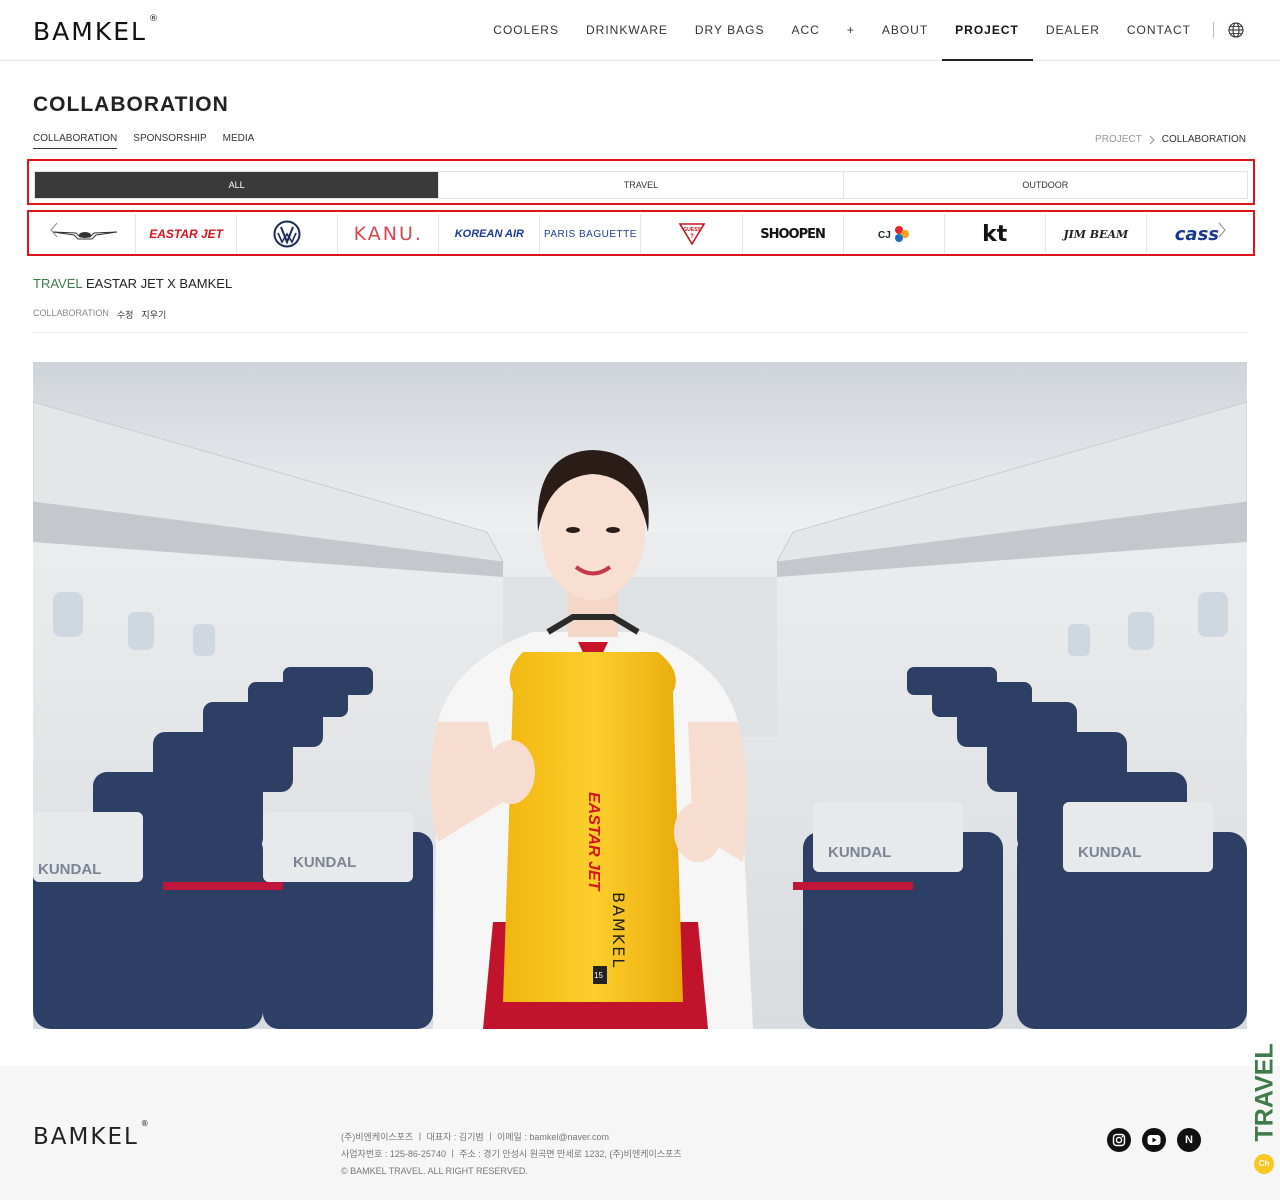 The image size is (1280, 1200). What do you see at coordinates (185, 234) in the screenshot?
I see `brand-eastar-jet: EASTAR JET` at bounding box center [185, 234].